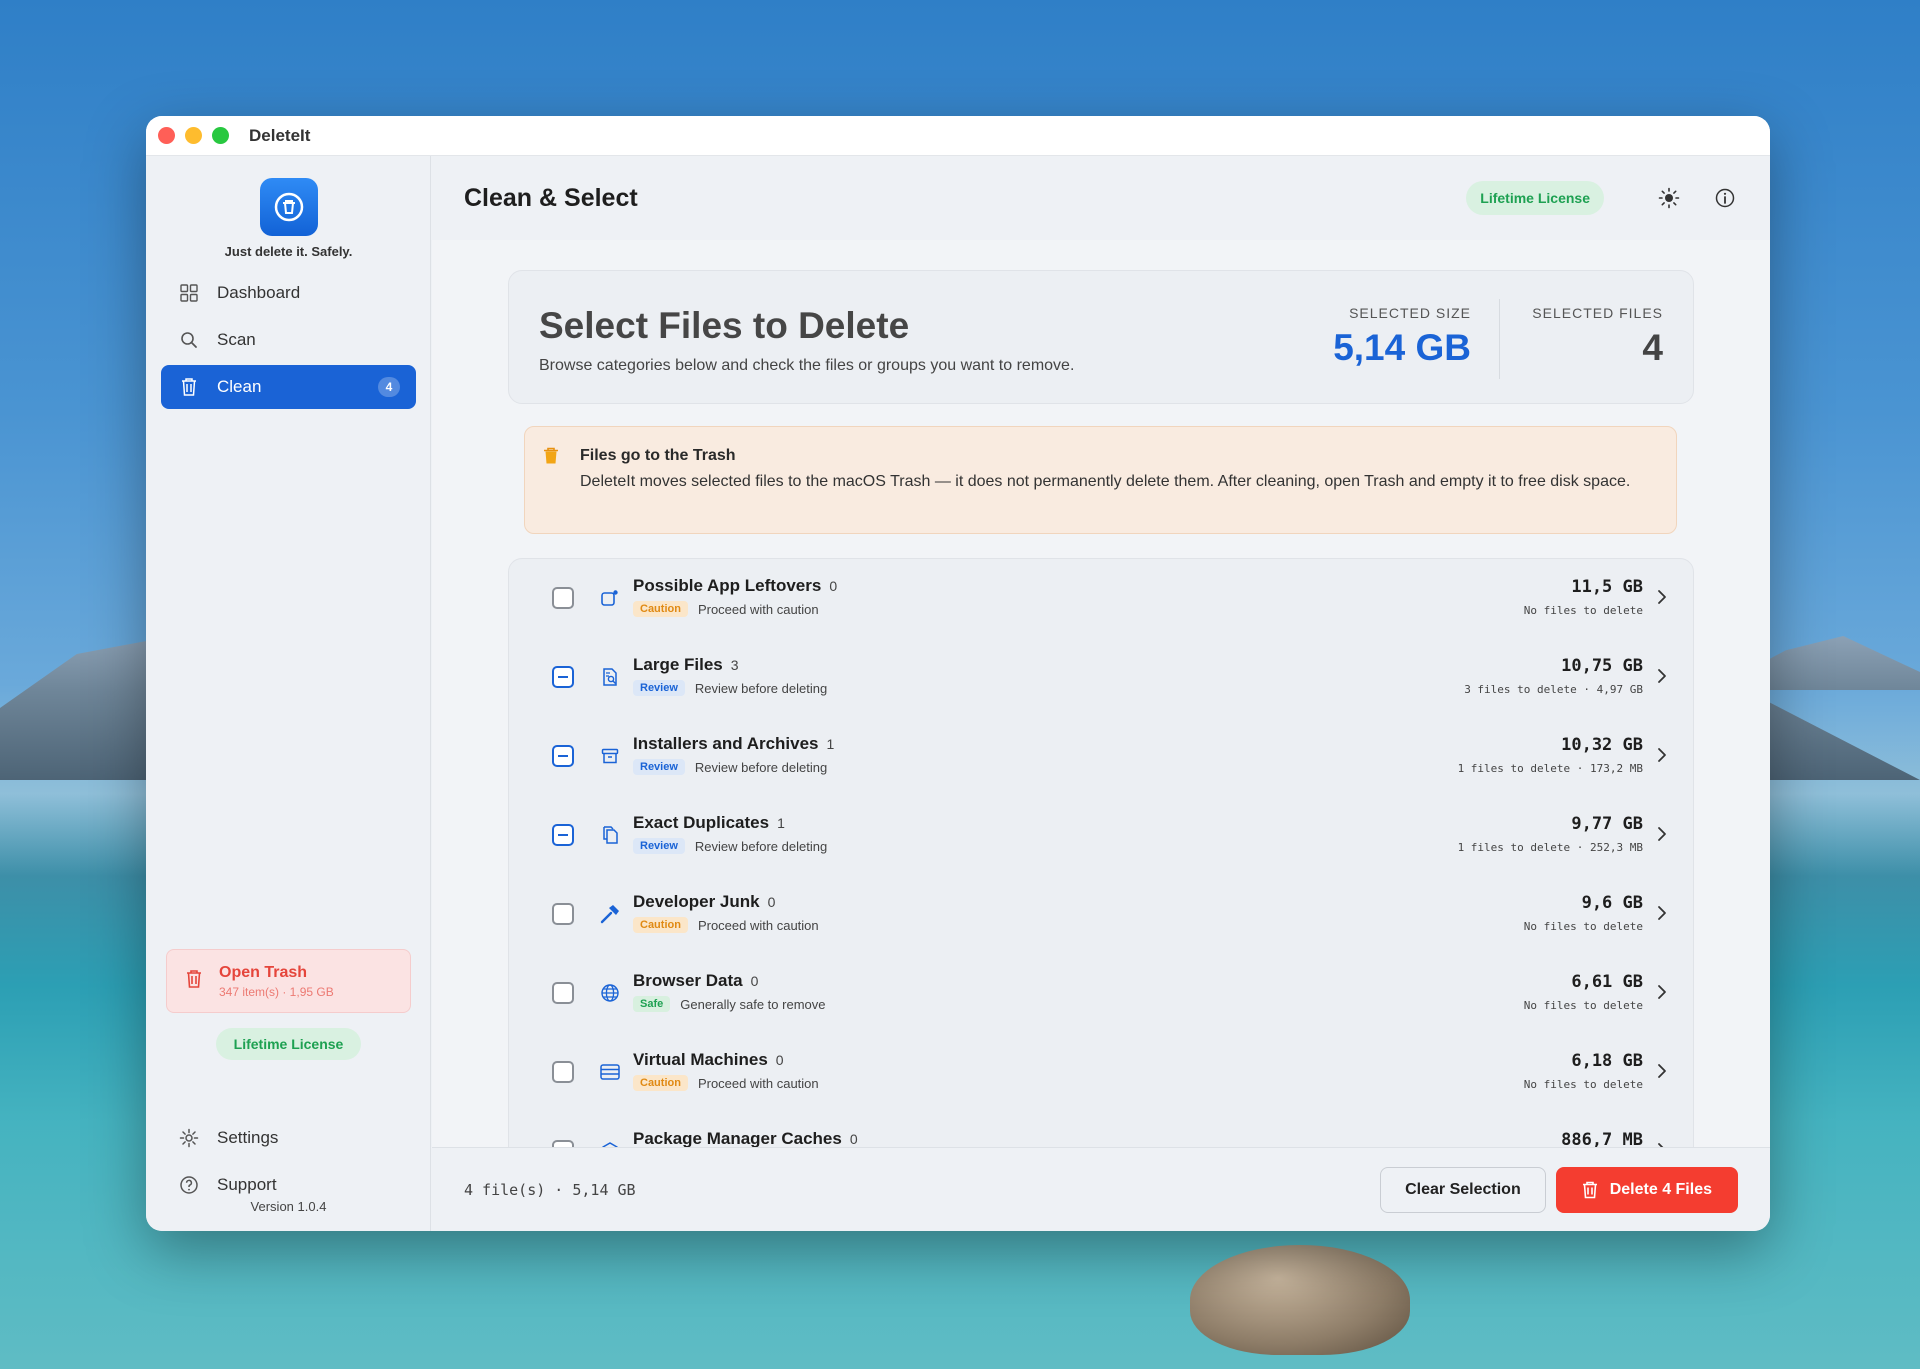 This screenshot has height=1369, width=1920. What do you see at coordinates (1550, 847) in the screenshot?
I see `category-files-to-delete: 1 files to delete · 252,3 MB` at bounding box center [1550, 847].